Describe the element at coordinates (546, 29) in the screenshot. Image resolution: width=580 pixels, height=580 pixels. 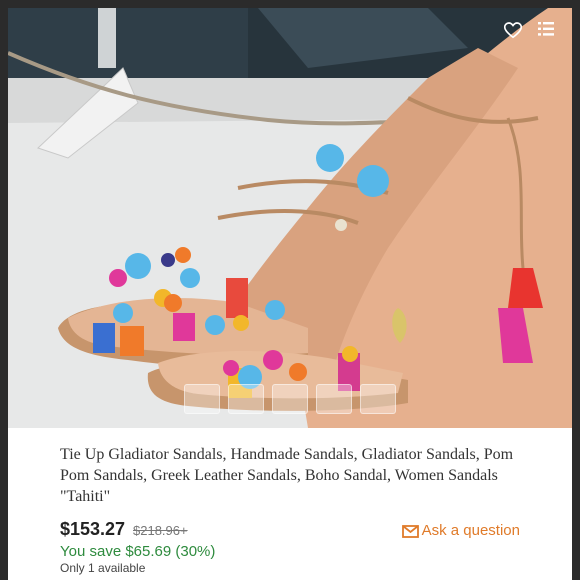
I see `menu-list-icon` at that location.